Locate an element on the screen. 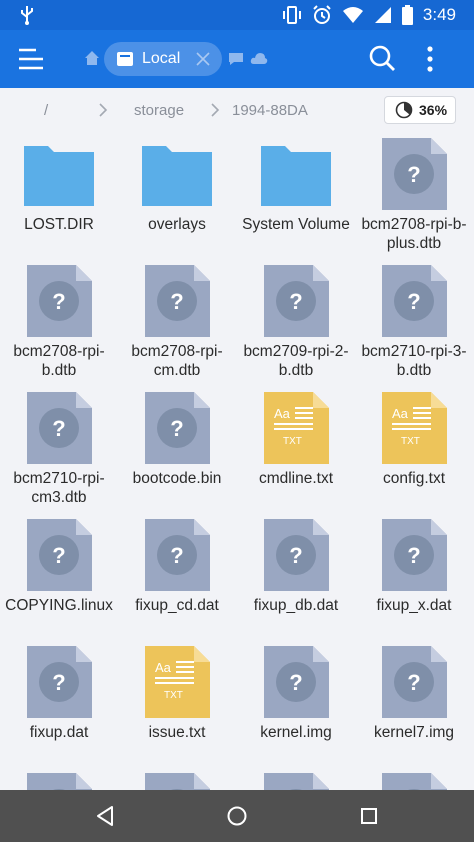  file-name: overlays is located at coordinates (177, 224).